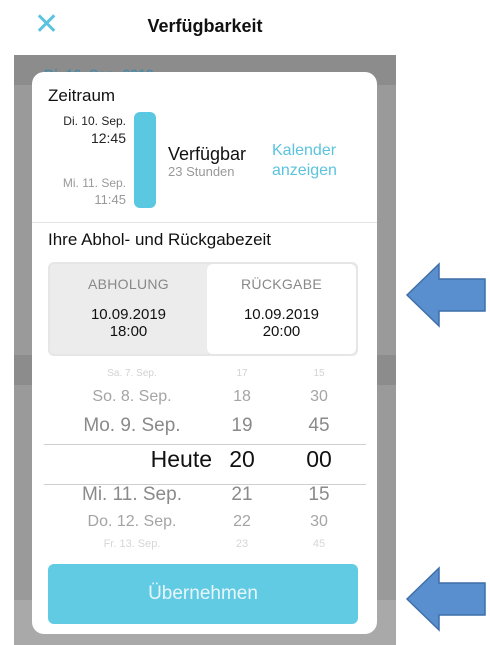 The width and height of the screenshot is (490, 645). What do you see at coordinates (205, 444) in the screenshot?
I see `picker-selection-top` at bounding box center [205, 444].